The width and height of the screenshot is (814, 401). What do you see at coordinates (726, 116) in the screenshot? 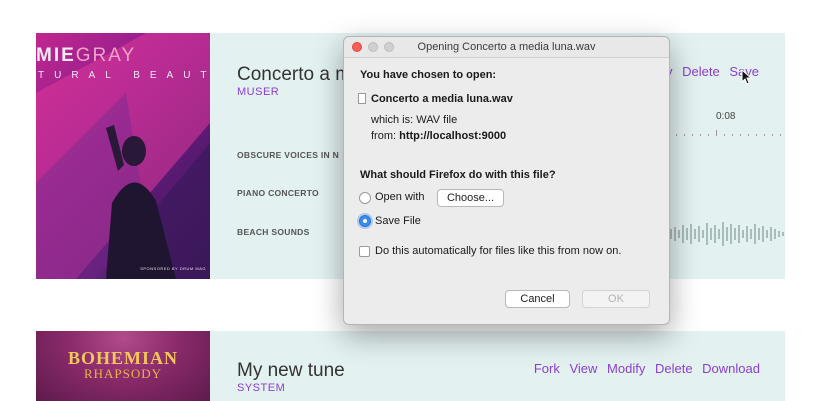
I see `playback-time: 0:08` at bounding box center [726, 116].